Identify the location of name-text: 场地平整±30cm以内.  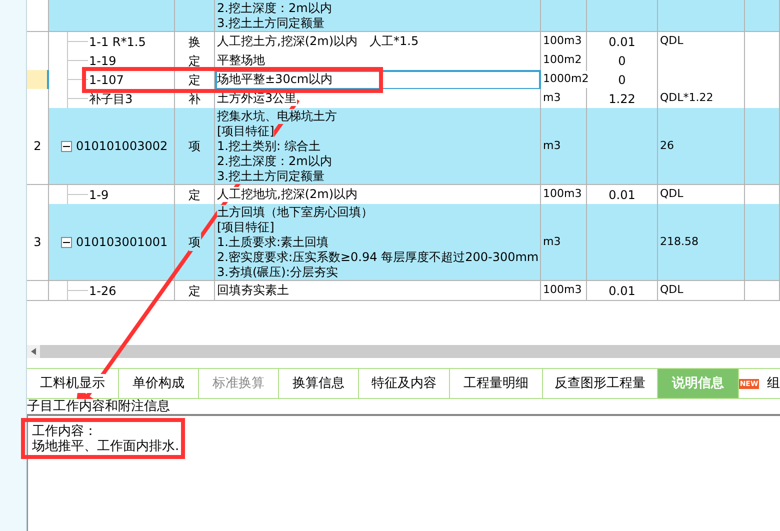
(275, 79).